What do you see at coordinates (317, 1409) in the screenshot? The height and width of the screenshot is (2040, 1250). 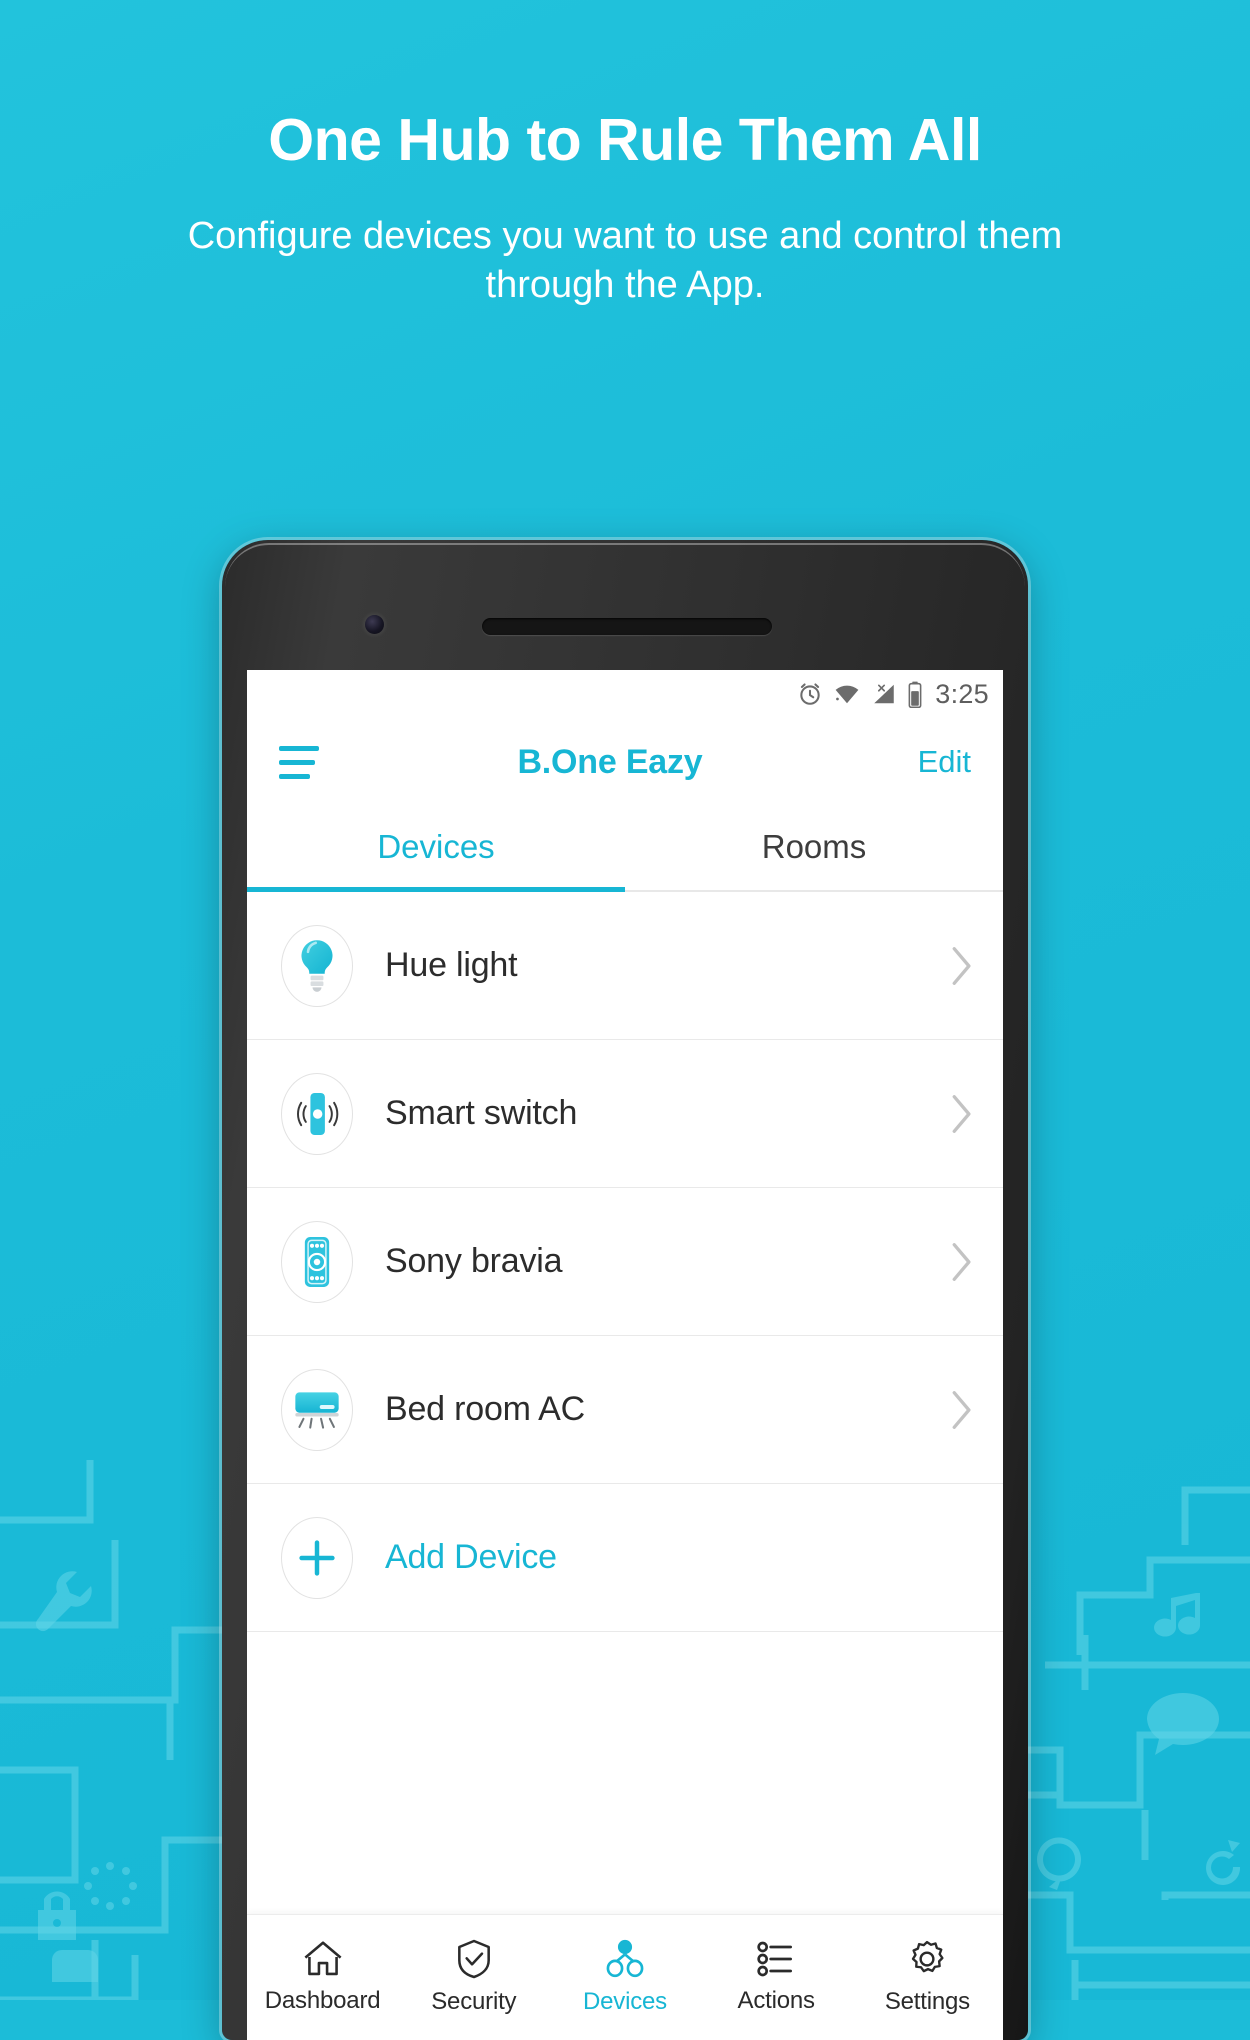 I see `air-conditioner-icon` at bounding box center [317, 1409].